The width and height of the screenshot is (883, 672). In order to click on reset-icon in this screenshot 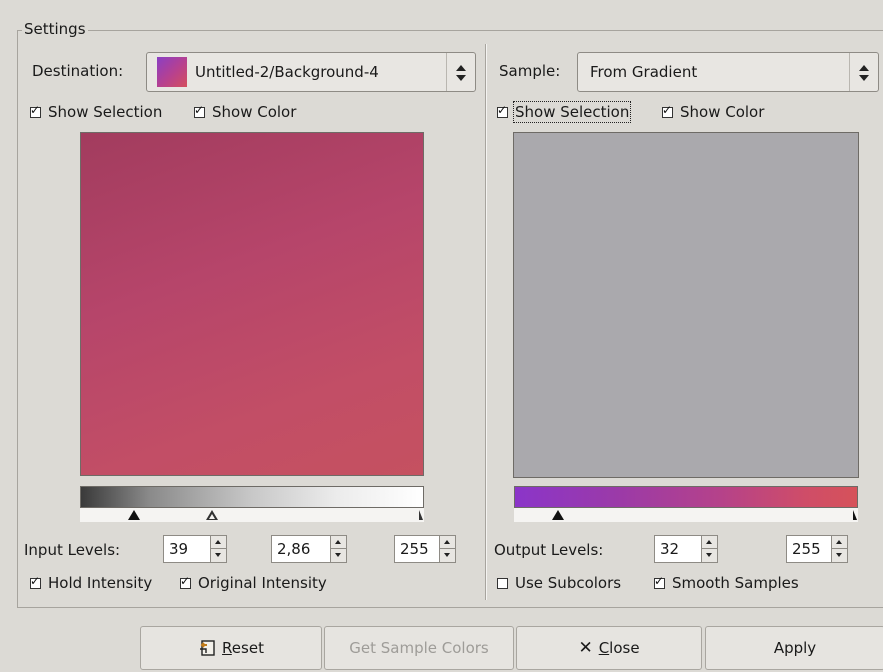, I will do `click(207, 648)`.